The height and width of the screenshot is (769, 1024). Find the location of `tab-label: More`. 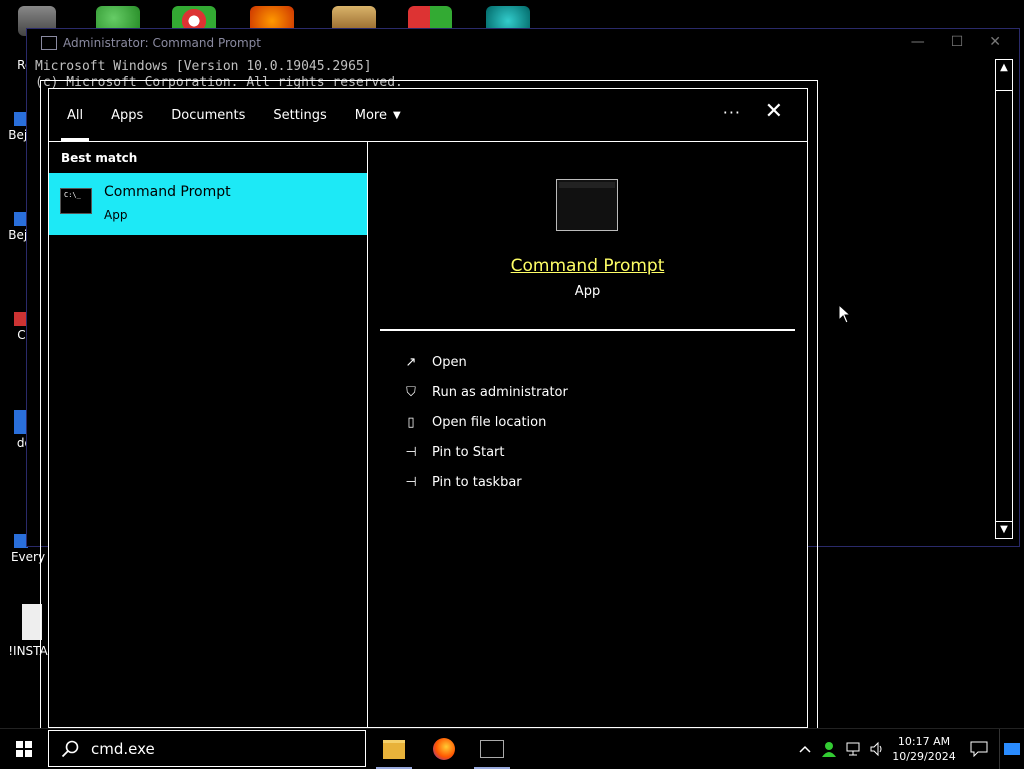

tab-label: More is located at coordinates (370, 115).